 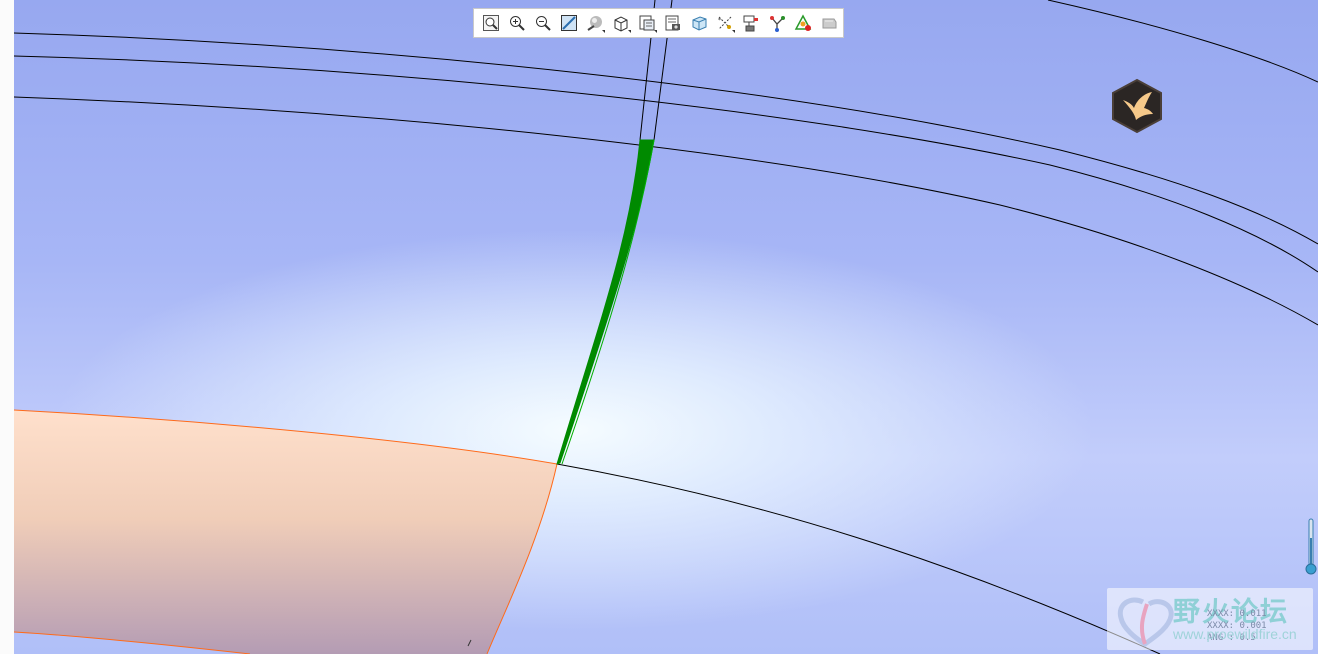 I want to click on refit-button, so click(x=491, y=23).